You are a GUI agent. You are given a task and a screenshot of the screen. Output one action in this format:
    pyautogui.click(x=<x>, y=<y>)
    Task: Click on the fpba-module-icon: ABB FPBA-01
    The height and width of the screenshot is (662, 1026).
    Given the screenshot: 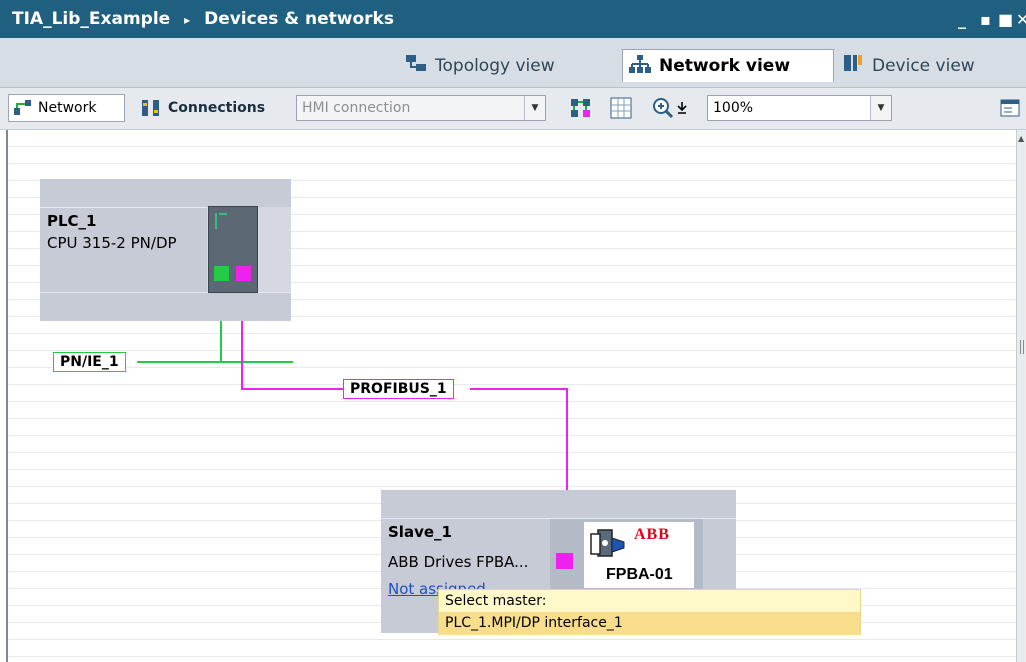 What is the action you would take?
    pyautogui.click(x=639, y=555)
    